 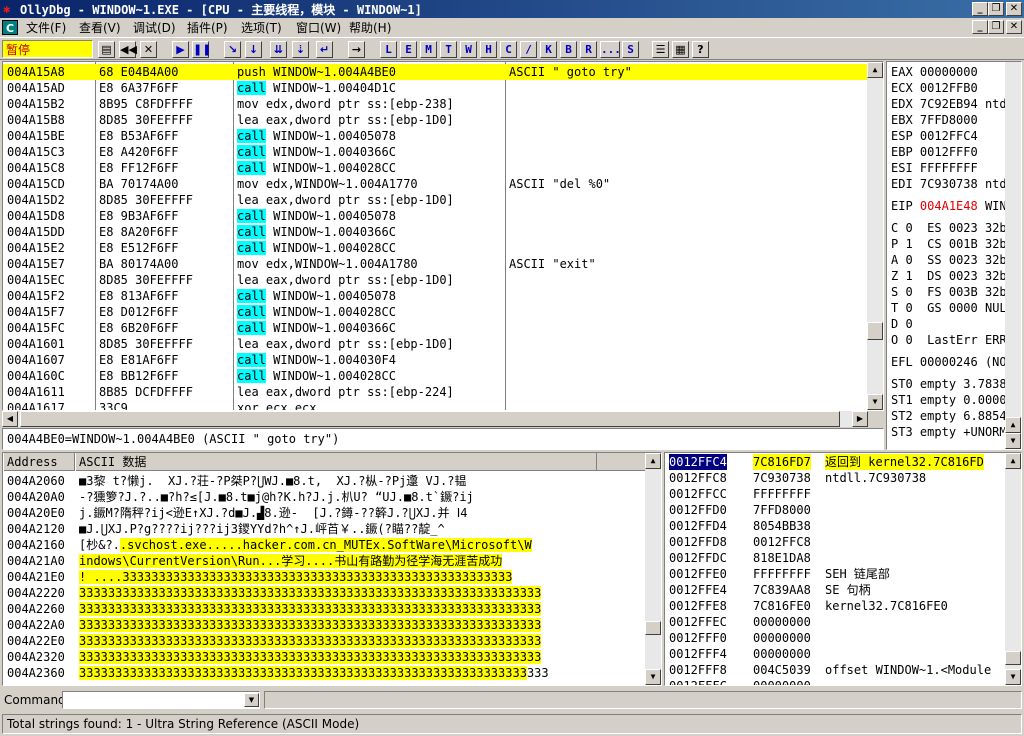 What do you see at coordinates (836, 510) in the screenshot?
I see `stack-row: 0012FFD0 7FFD8000` at bounding box center [836, 510].